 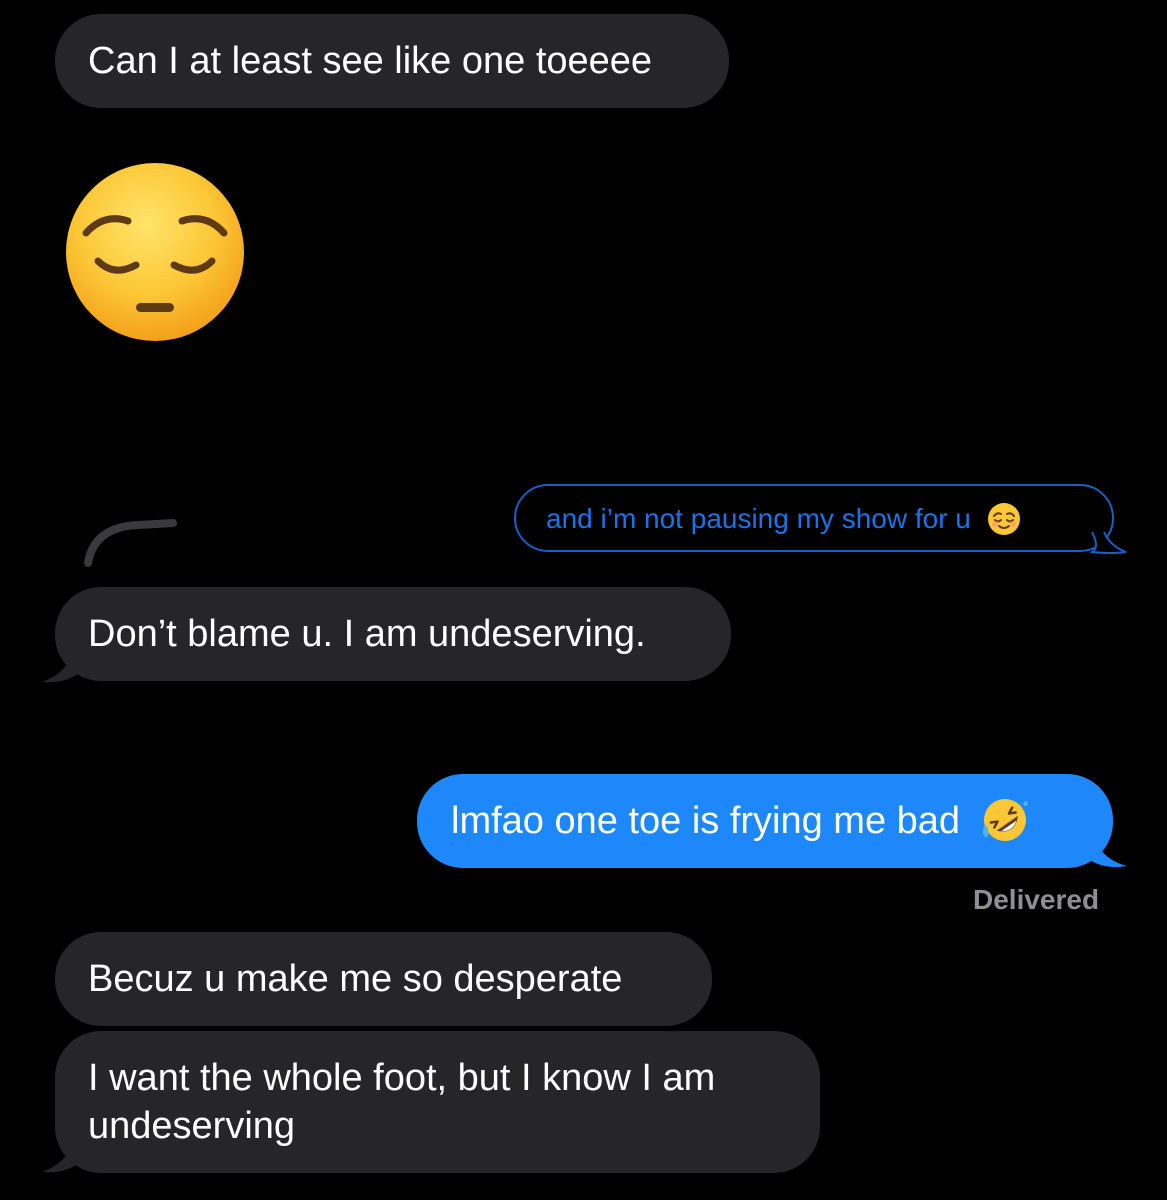 I want to click on message-text-line: undeserving, so click(x=192, y=1126).